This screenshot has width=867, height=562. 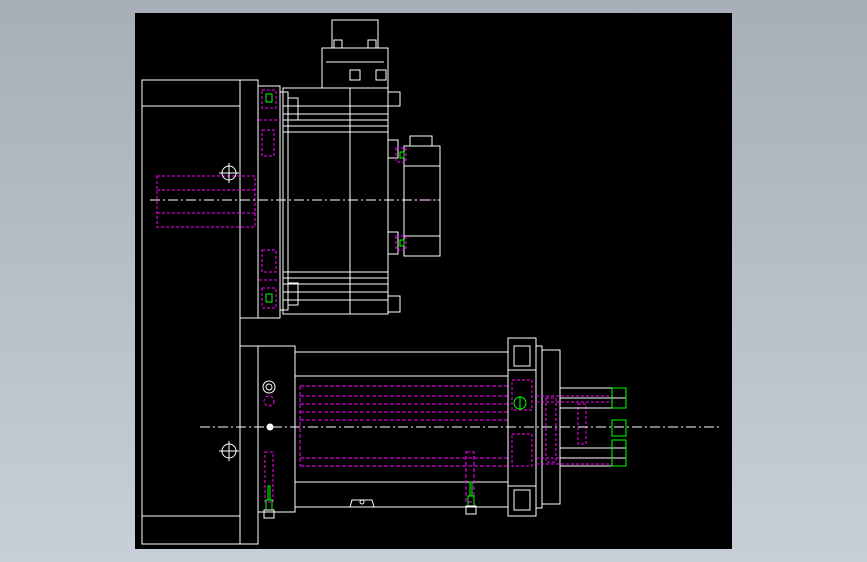 What do you see at coordinates (561, 423) in the screenshot?
I see `cylinder-end-cap-right-hidden` at bounding box center [561, 423].